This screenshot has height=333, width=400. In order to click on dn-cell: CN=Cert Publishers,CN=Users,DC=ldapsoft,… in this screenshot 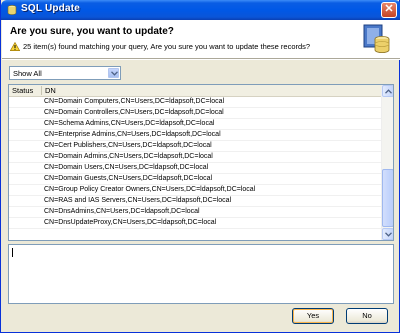, I will do `click(128, 145)`.